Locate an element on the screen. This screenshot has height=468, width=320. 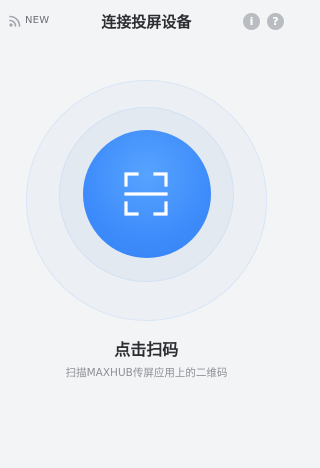
header-bar: NEW 连接投屏设备 i ? is located at coordinates (146, 22).